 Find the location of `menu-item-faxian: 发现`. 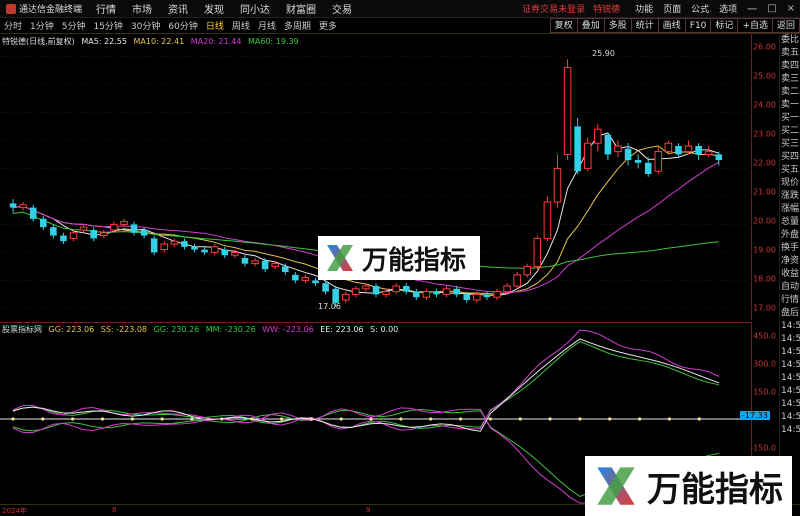

menu-item-faxian: 发现 is located at coordinates (214, 8).